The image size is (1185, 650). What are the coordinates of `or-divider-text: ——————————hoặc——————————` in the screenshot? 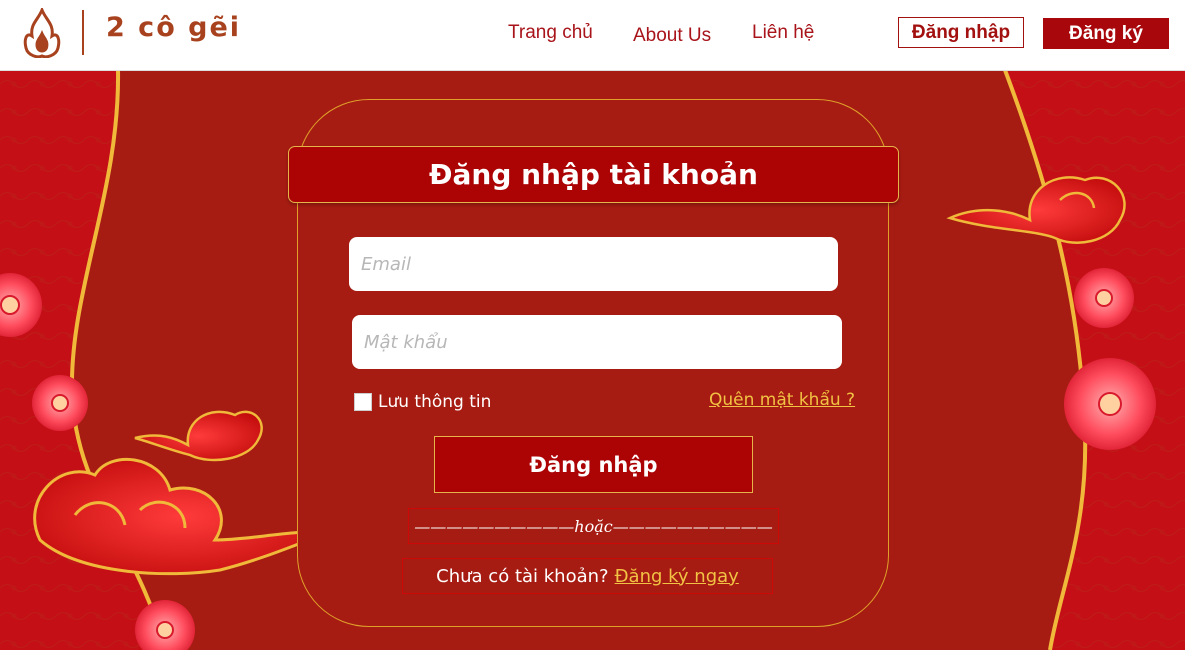 It's located at (593, 526).